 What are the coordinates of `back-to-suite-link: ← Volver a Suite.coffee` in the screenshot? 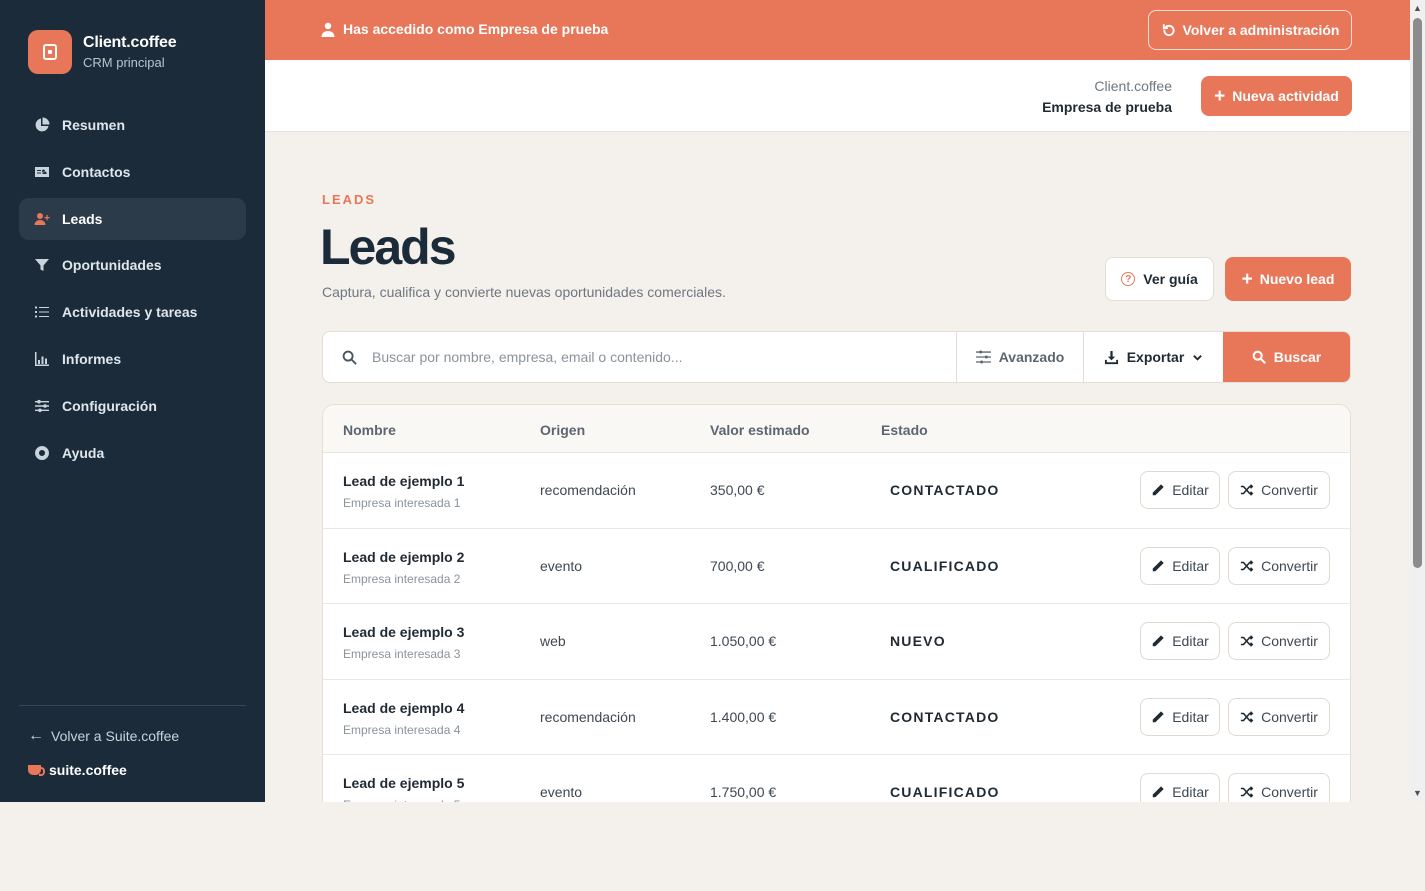 It's located at (103, 736).